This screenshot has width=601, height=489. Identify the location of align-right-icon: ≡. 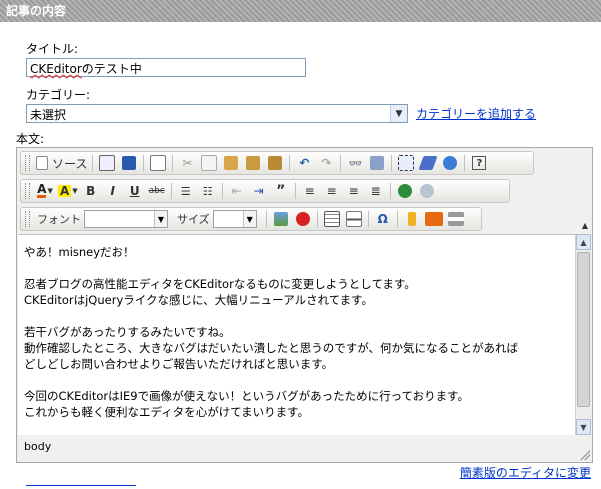
(353, 191).